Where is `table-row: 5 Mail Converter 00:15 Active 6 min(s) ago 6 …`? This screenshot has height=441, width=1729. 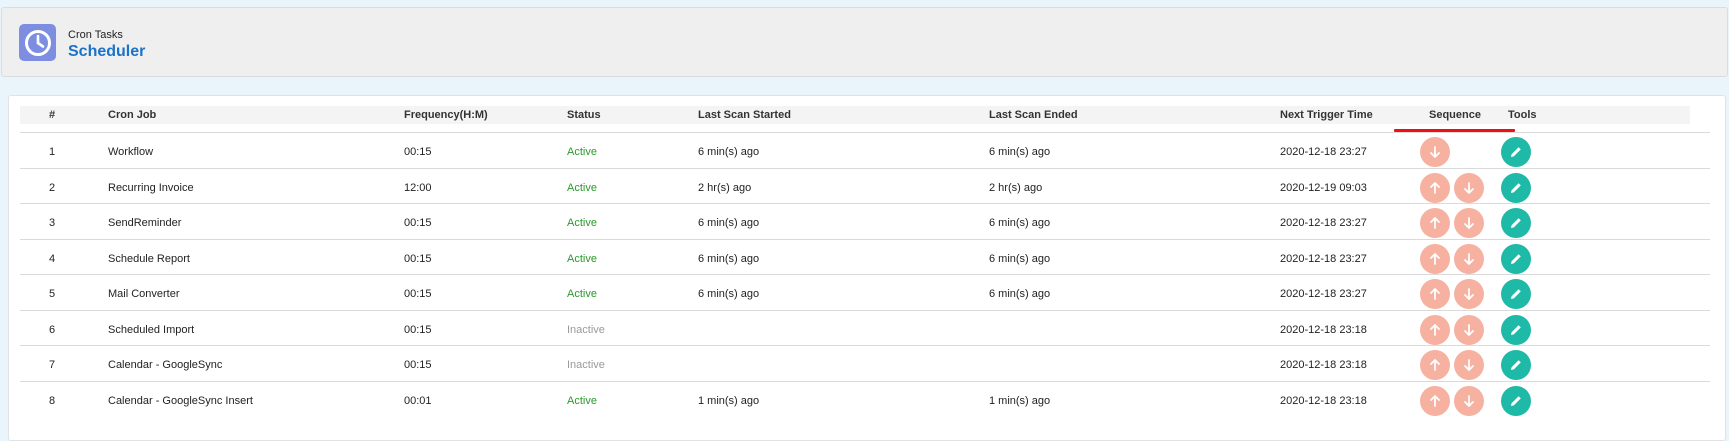 table-row: 5 Mail Converter 00:15 Active 6 min(s) ago 6 … is located at coordinates (865, 293).